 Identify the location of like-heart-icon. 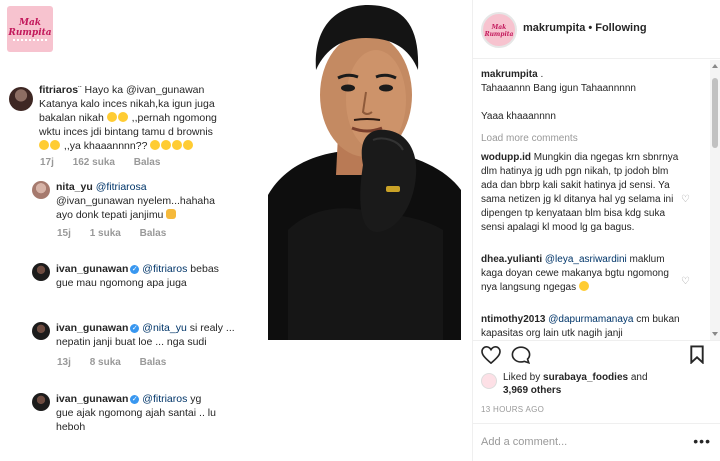
(491, 355).